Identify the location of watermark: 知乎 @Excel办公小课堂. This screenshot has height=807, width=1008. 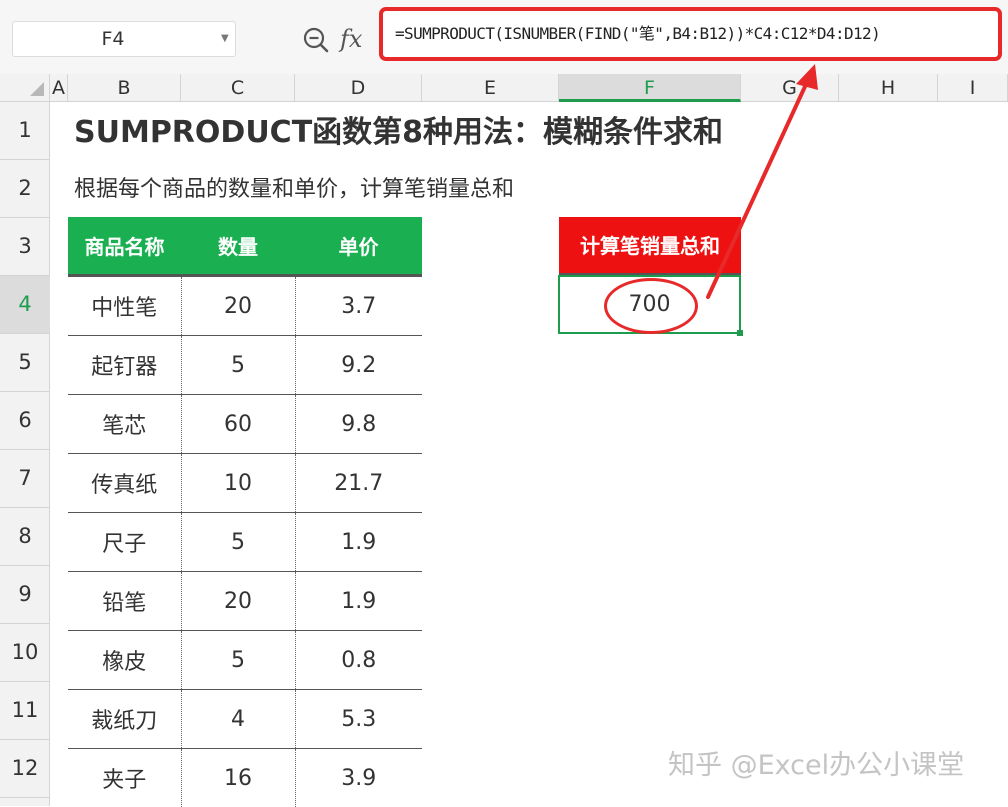
(833, 766).